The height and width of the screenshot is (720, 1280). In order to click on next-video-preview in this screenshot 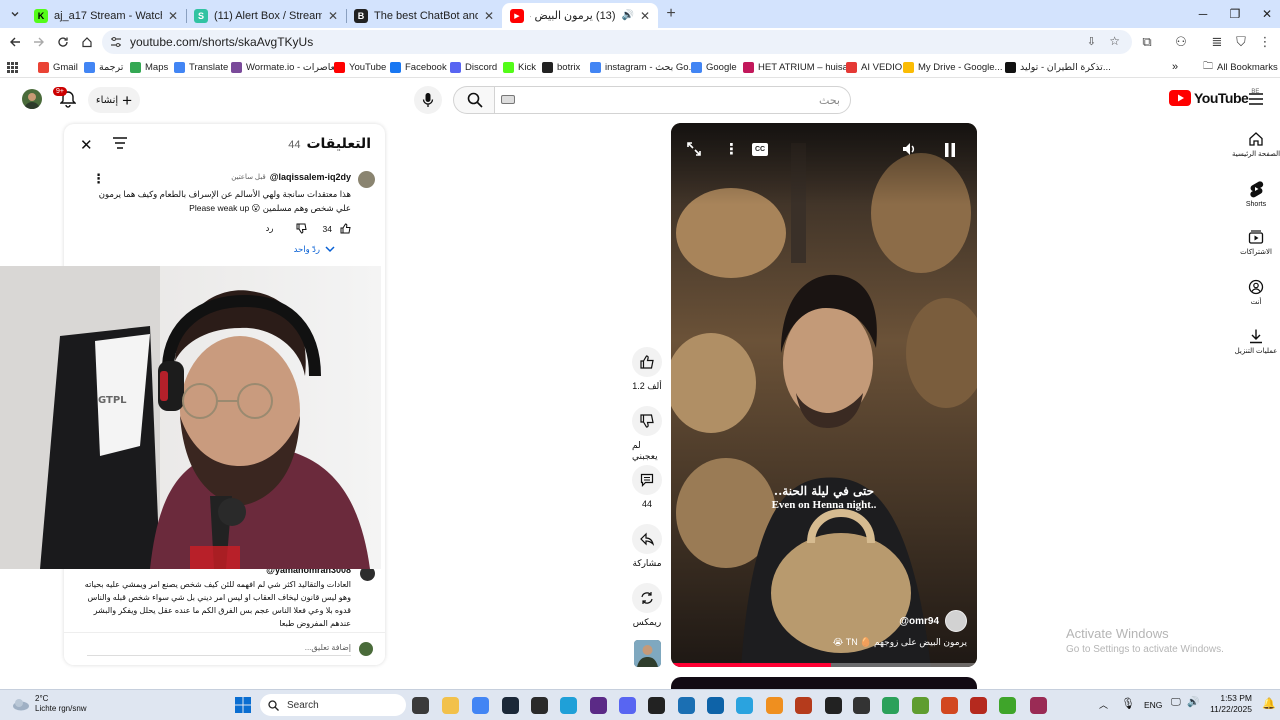, I will do `click(824, 683)`.